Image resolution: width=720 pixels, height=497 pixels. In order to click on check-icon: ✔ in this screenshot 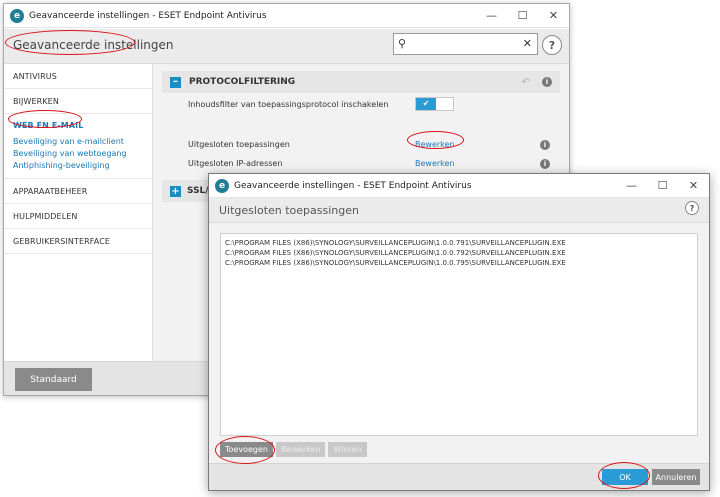, I will do `click(426, 104)`.